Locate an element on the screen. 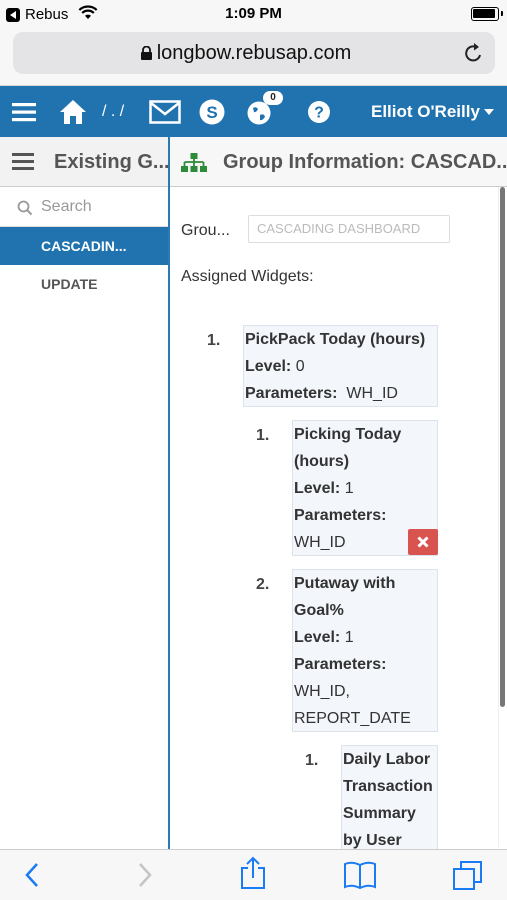  skype-icon: S is located at coordinates (212, 111).